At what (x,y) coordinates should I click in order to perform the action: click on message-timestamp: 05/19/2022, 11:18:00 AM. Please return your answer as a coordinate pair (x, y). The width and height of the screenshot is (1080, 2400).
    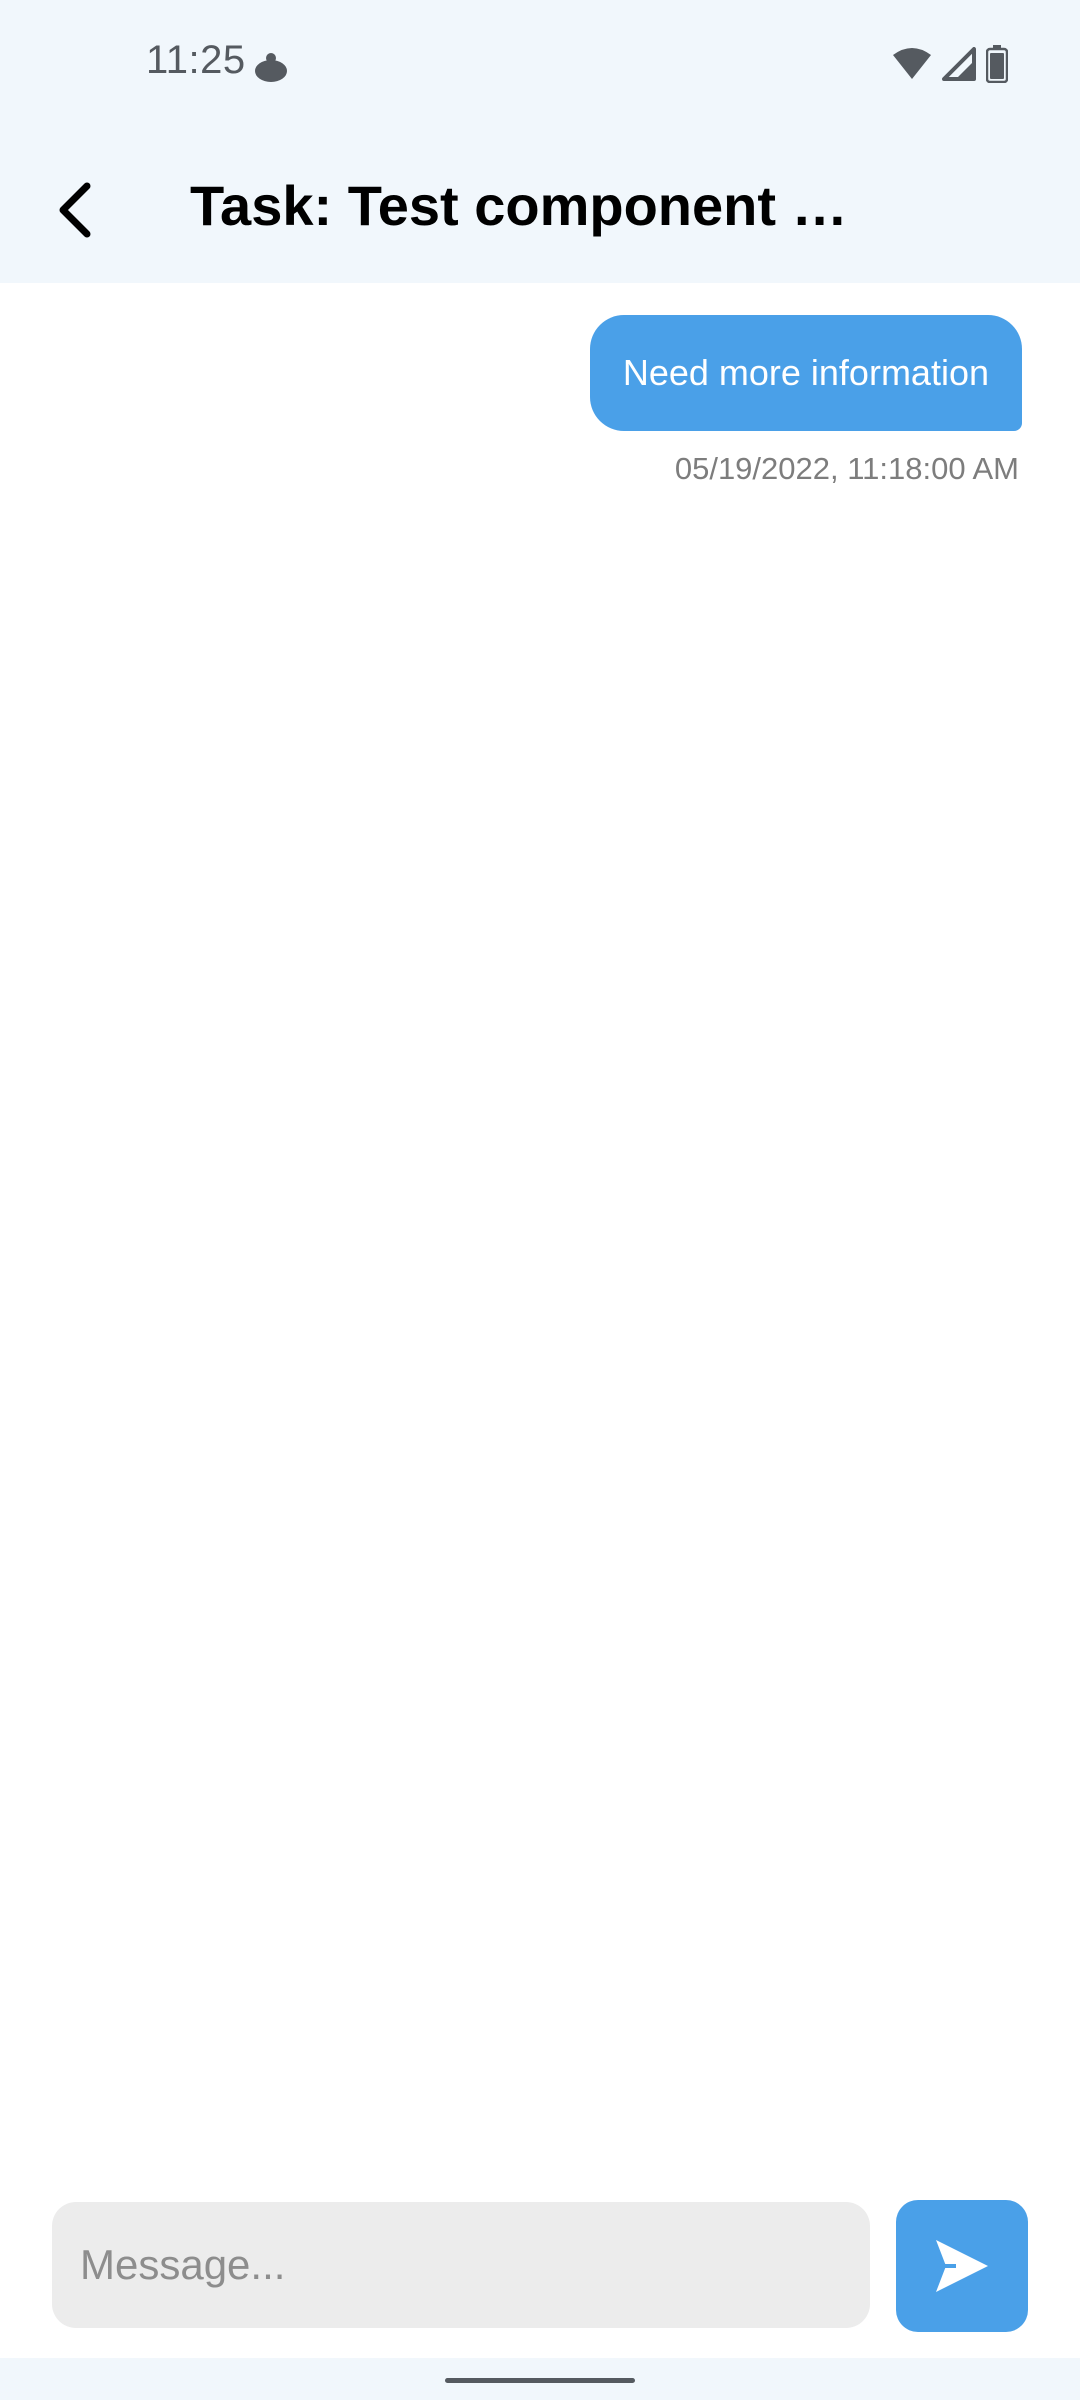
    Looking at the image, I should click on (846, 468).